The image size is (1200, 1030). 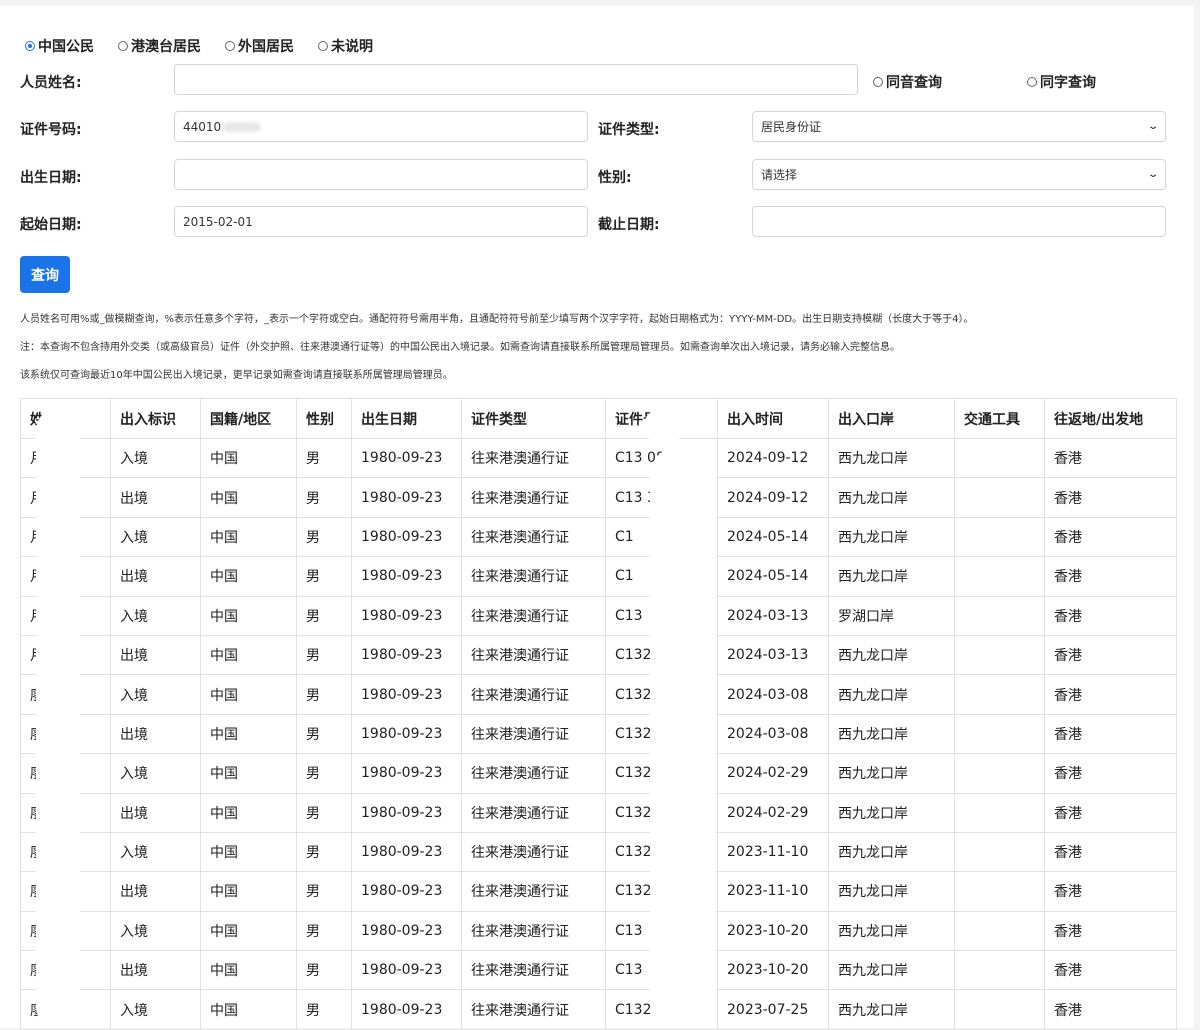 I want to click on name-input, so click(x=516, y=79).